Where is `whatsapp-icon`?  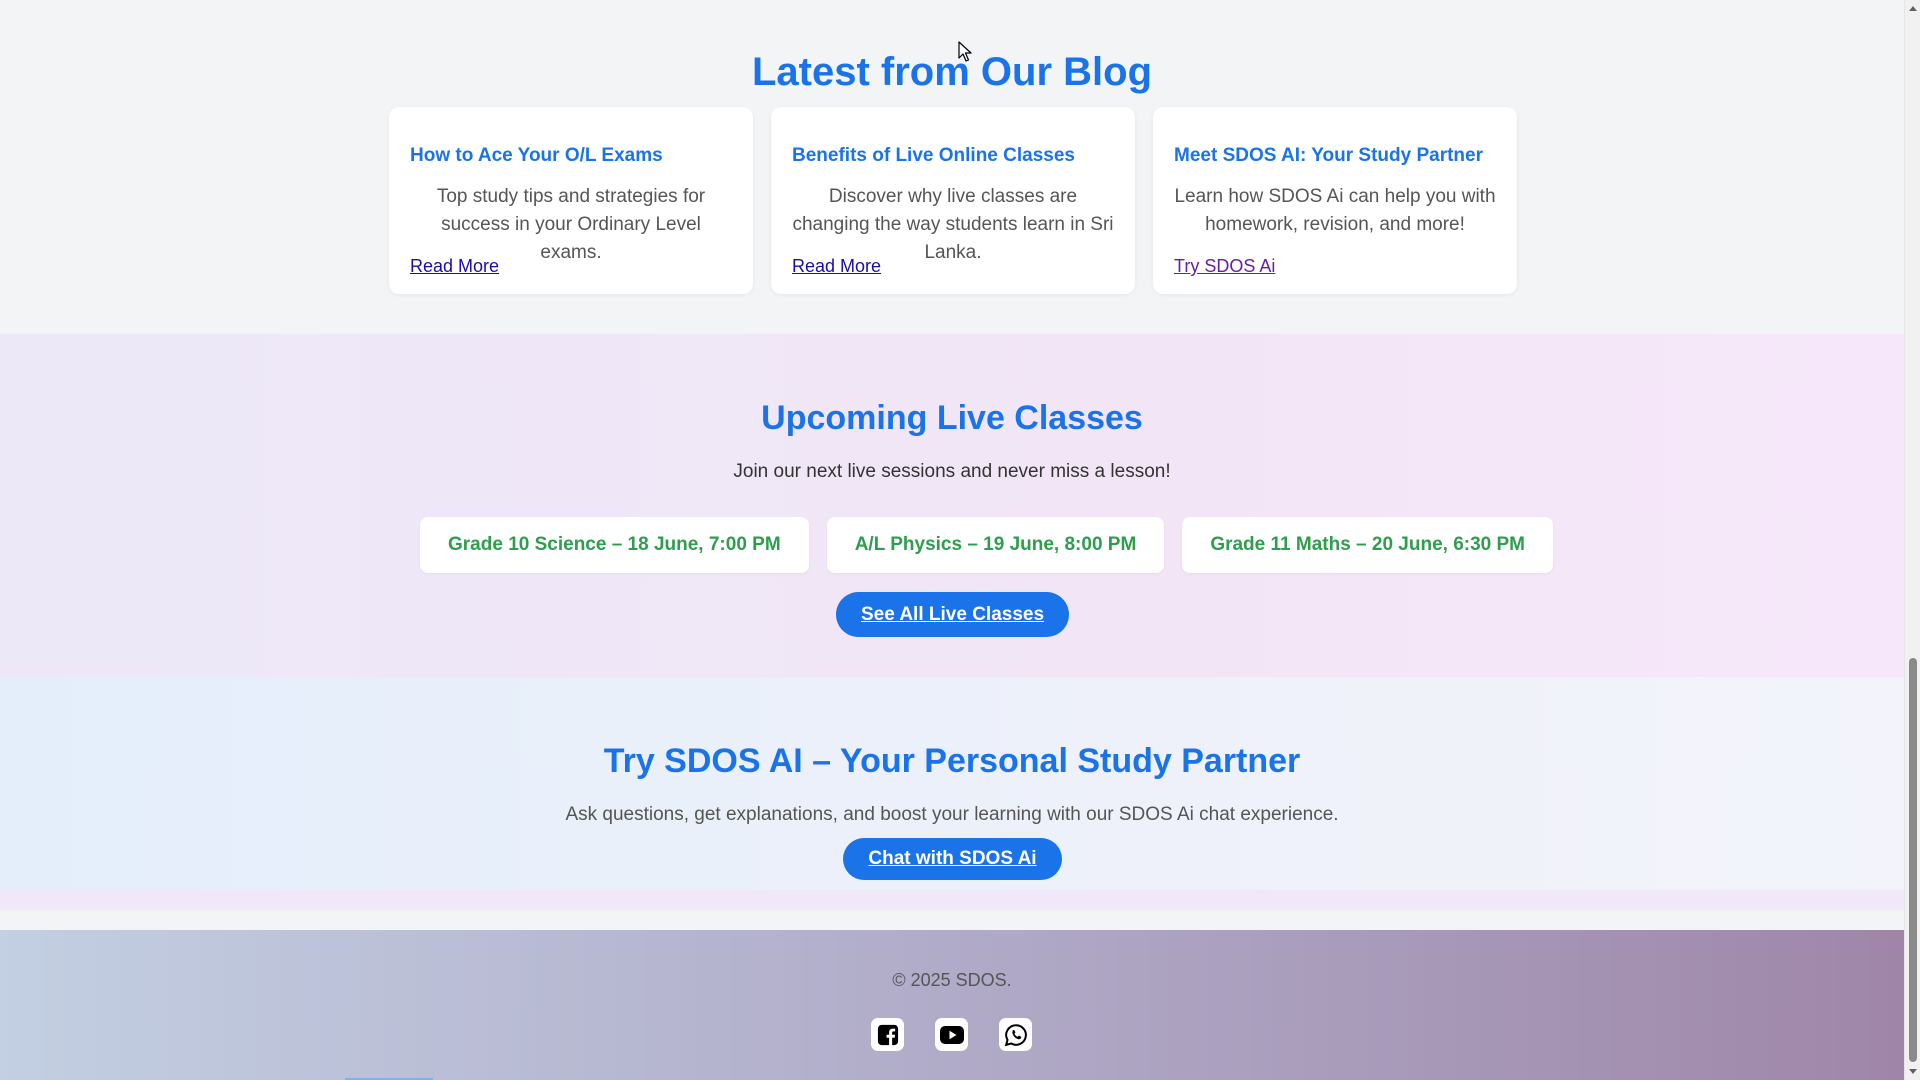
whatsapp-icon is located at coordinates (1015, 1034).